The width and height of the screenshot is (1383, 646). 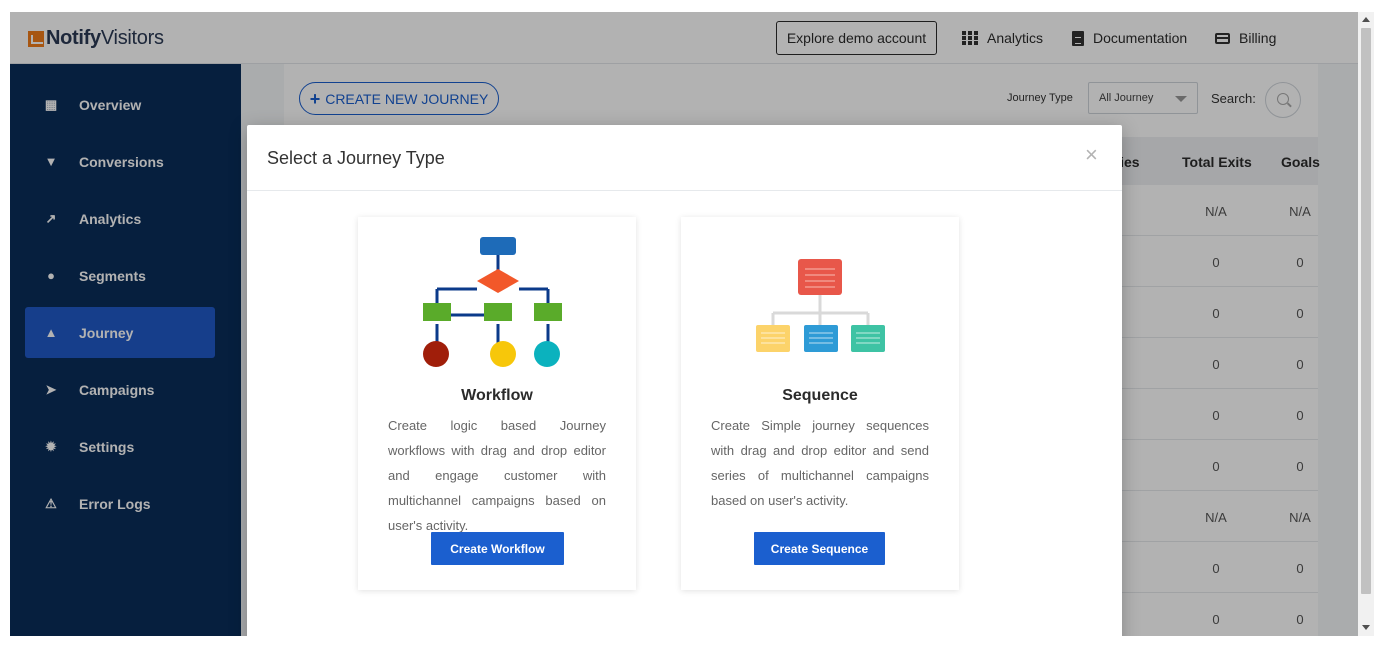 I want to click on scrollbar-thumb, so click(x=1366, y=311).